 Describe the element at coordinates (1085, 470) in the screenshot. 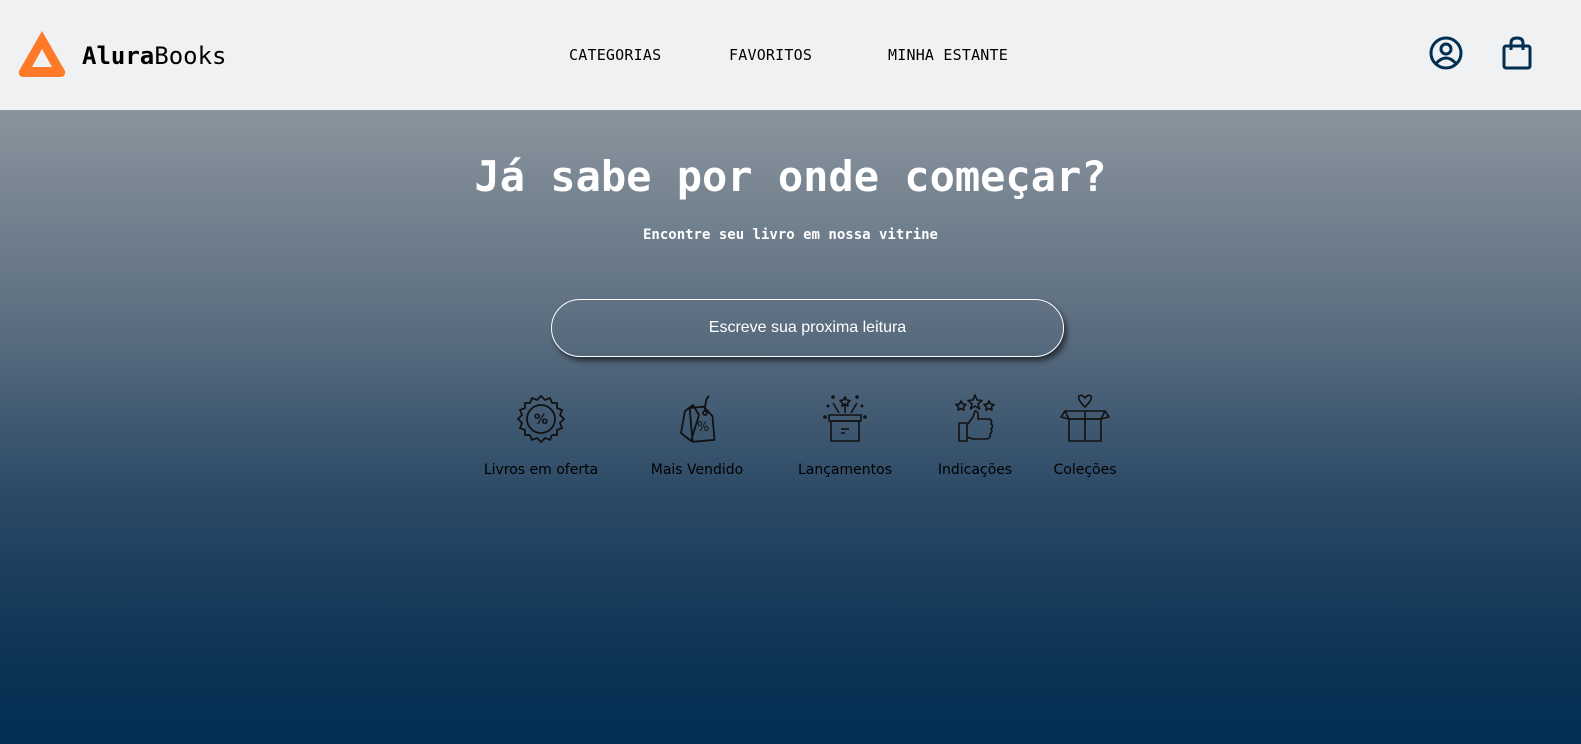

I see `category-label: Coleções` at that location.